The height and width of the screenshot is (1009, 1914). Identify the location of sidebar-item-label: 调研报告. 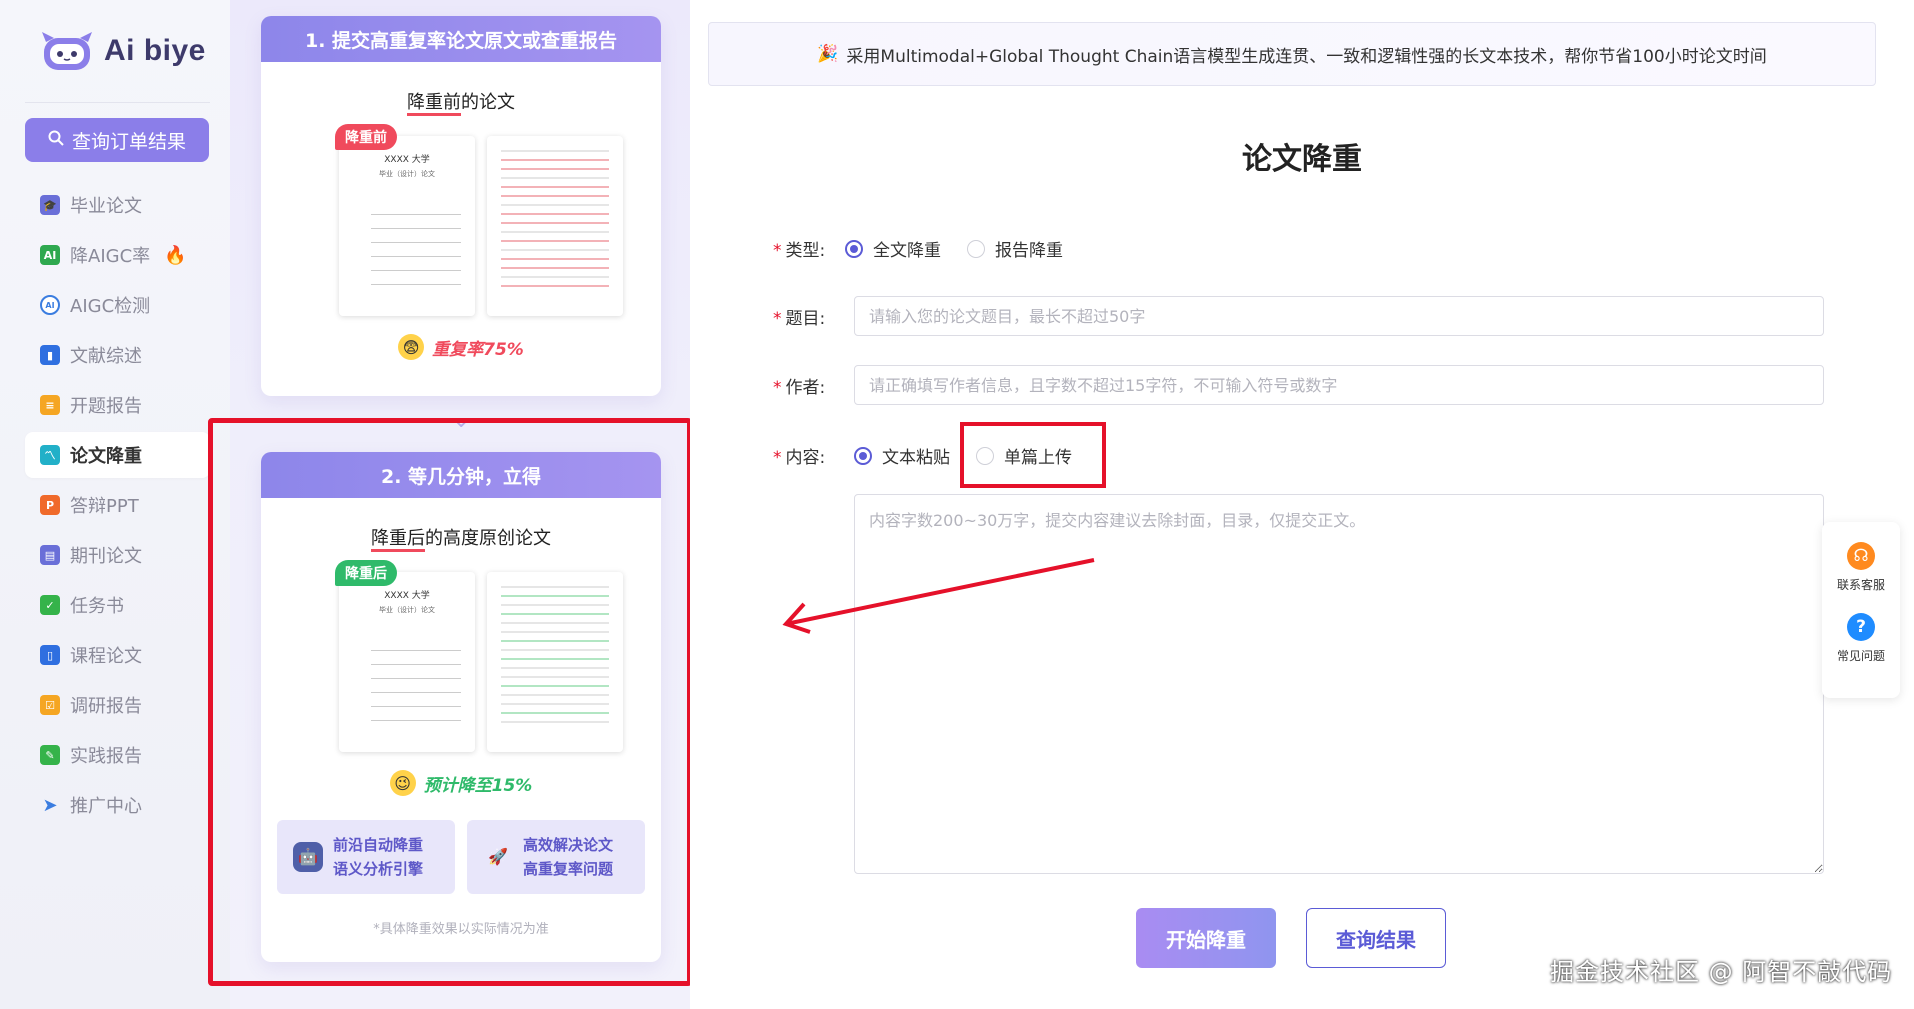
(106, 706).